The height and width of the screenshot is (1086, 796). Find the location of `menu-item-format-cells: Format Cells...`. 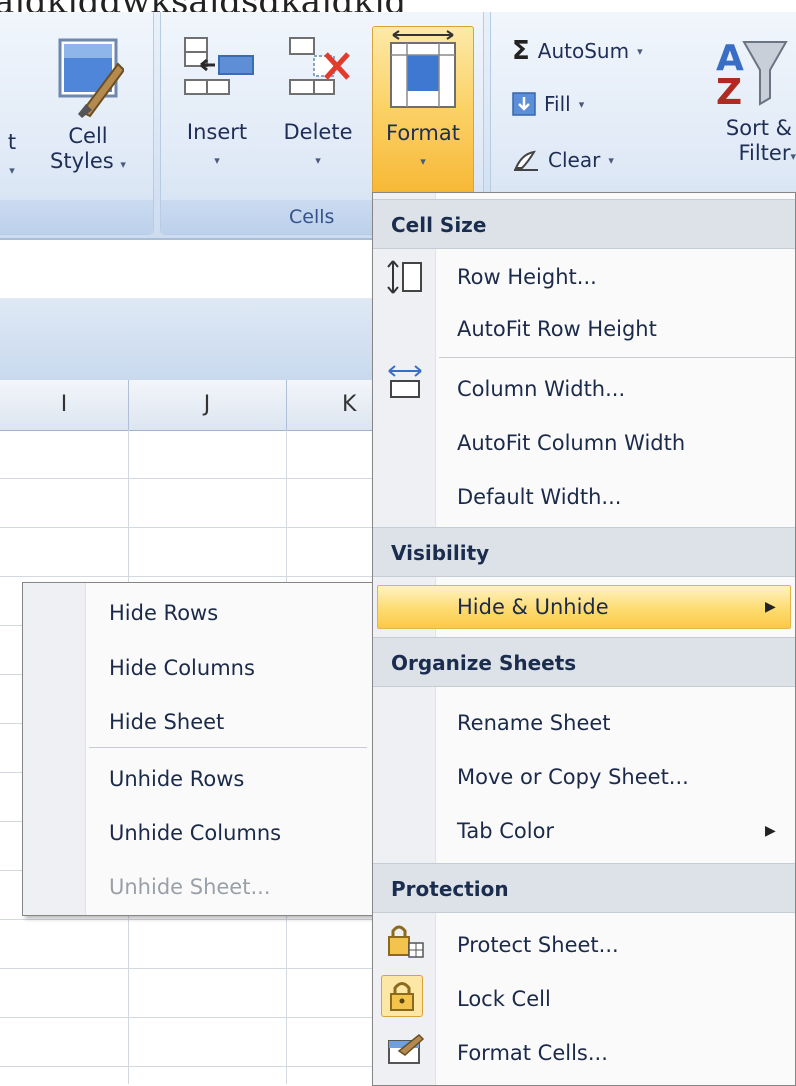

menu-item-format-cells: Format Cells... is located at coordinates (532, 1053).